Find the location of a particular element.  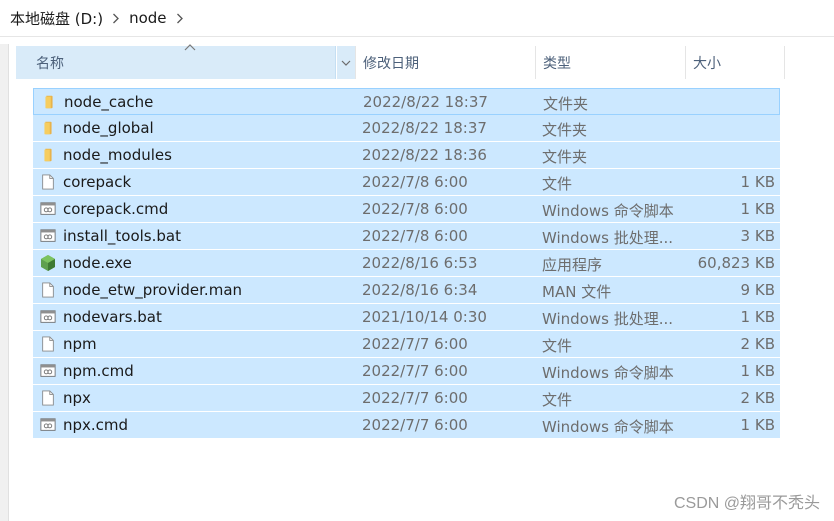

file-name: npx is located at coordinates (77, 398).